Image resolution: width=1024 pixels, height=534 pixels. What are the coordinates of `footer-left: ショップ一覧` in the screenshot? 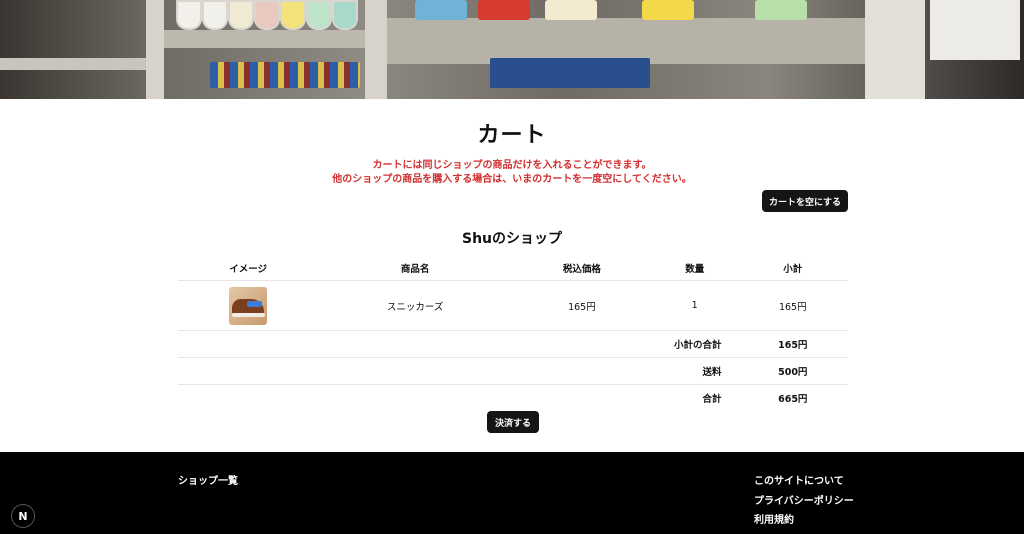 It's located at (208, 479).